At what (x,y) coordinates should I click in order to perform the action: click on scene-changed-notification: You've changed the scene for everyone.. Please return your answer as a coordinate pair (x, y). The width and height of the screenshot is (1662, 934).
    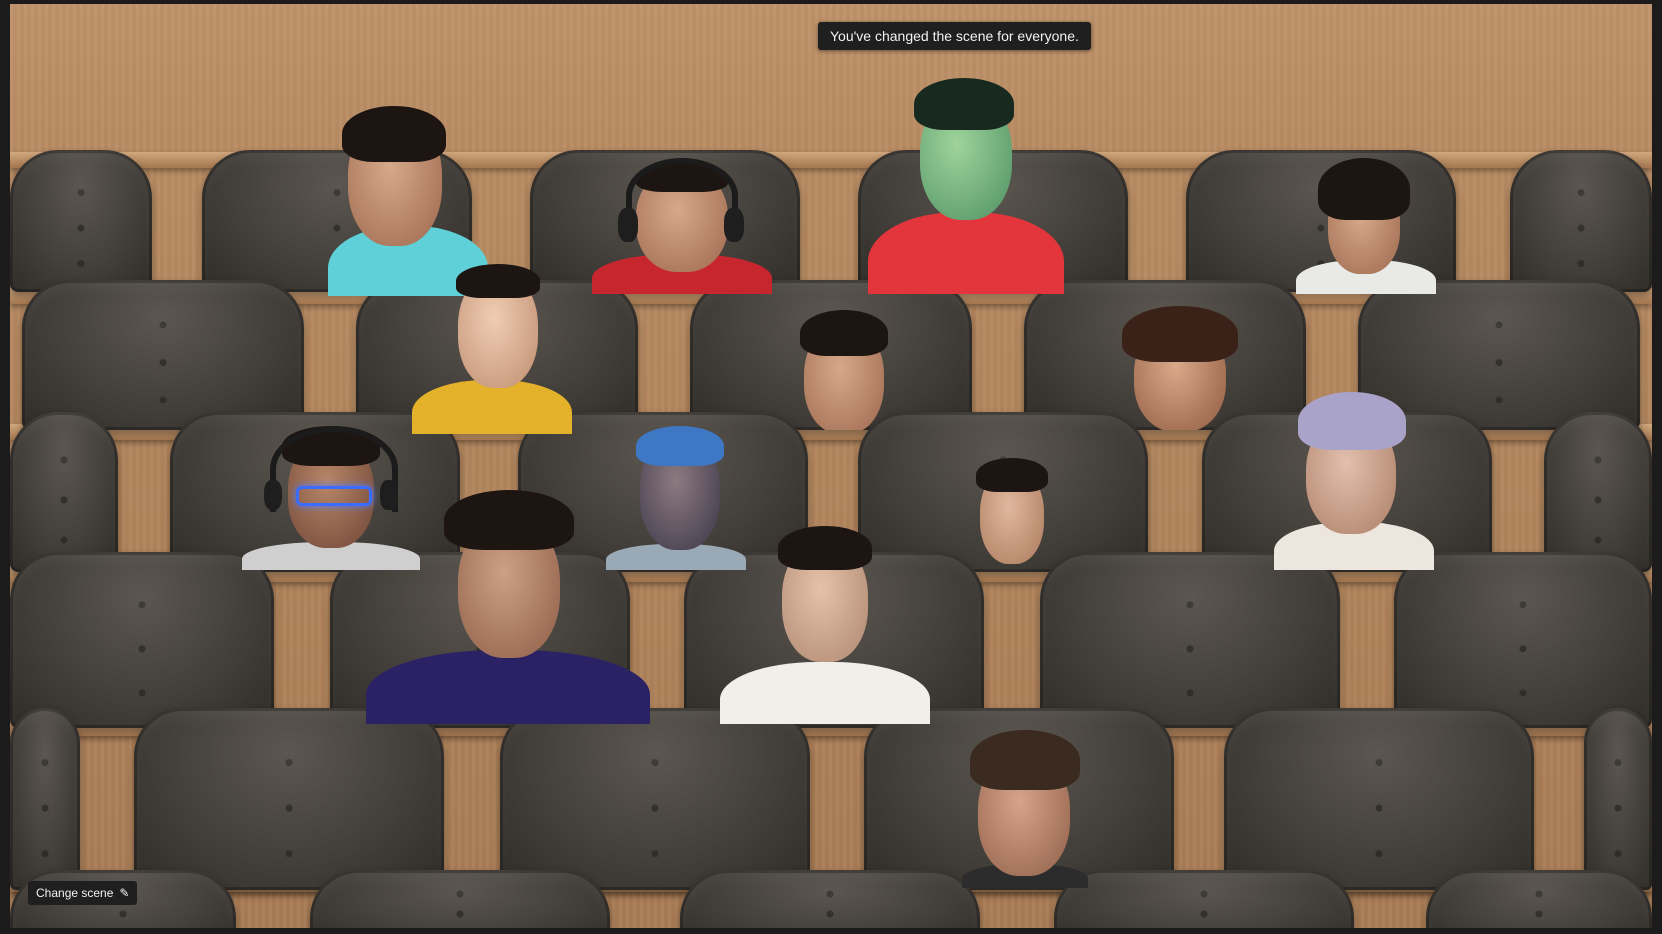
    Looking at the image, I should click on (954, 36).